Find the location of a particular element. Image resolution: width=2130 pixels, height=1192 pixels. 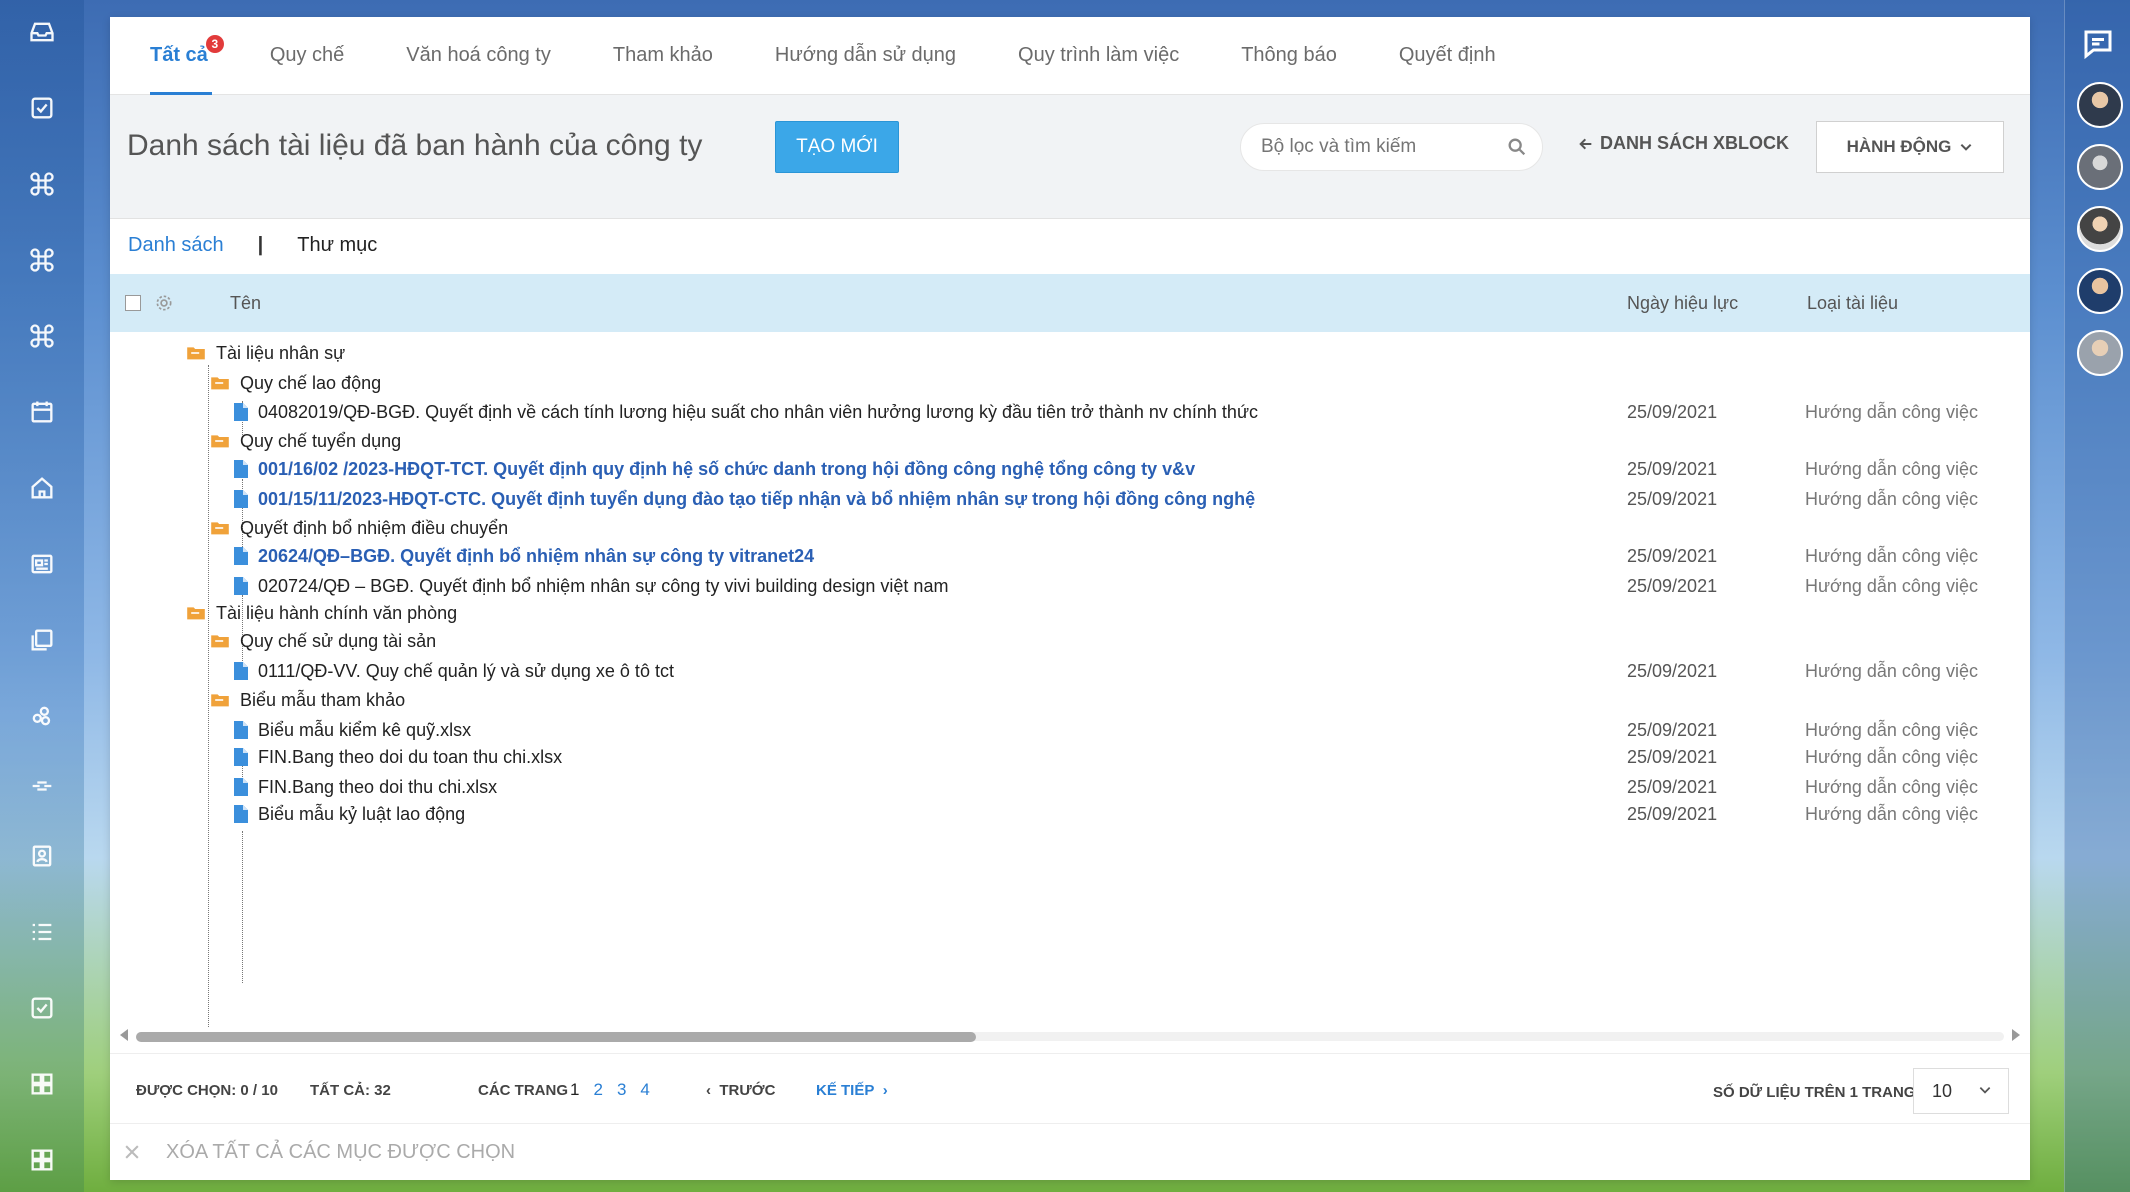

document-name: Quy chế lao động is located at coordinates (295, 383).